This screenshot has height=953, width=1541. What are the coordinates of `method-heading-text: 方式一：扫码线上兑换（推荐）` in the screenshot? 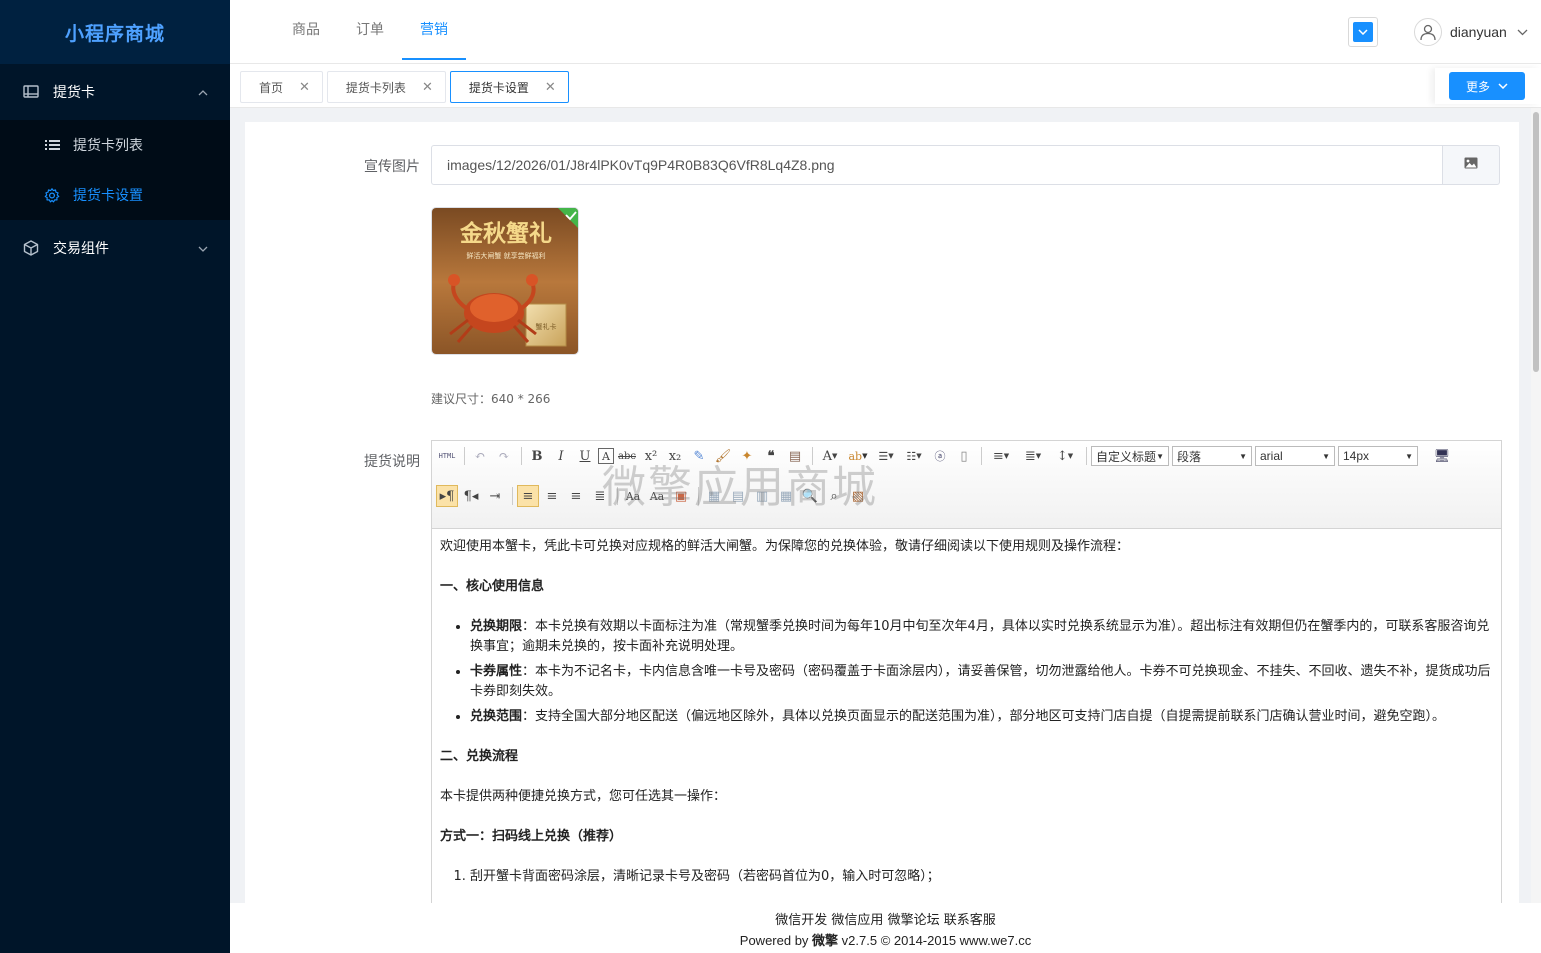 It's located at (531, 836).